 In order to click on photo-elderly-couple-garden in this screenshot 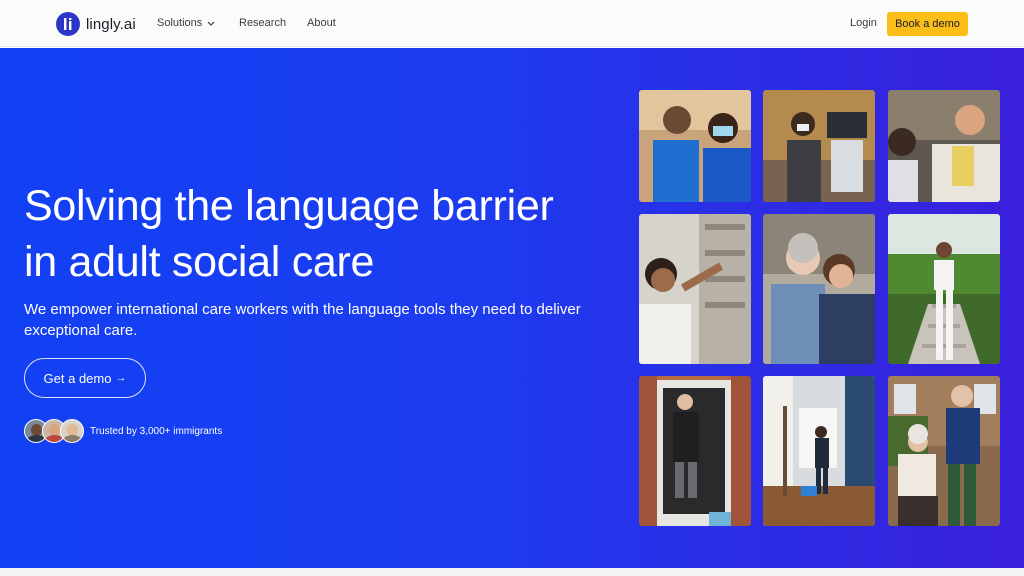, I will do `click(944, 451)`.